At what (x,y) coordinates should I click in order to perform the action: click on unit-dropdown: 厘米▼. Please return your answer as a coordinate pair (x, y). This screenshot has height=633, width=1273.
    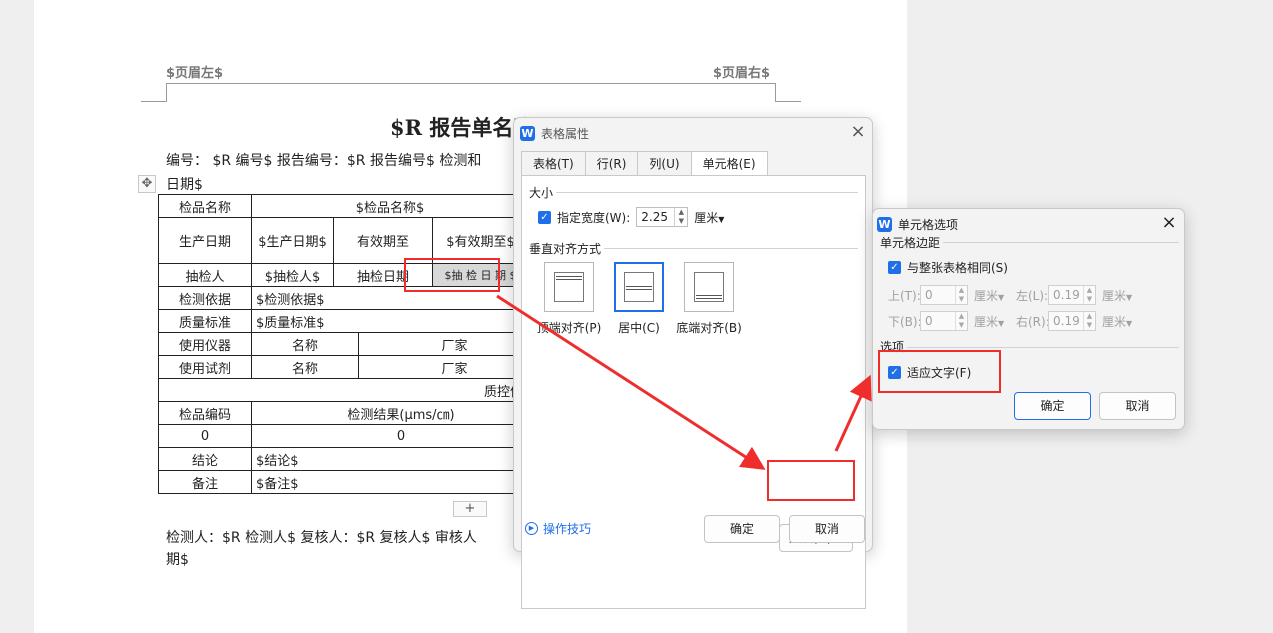
    Looking at the image, I should click on (992, 321).